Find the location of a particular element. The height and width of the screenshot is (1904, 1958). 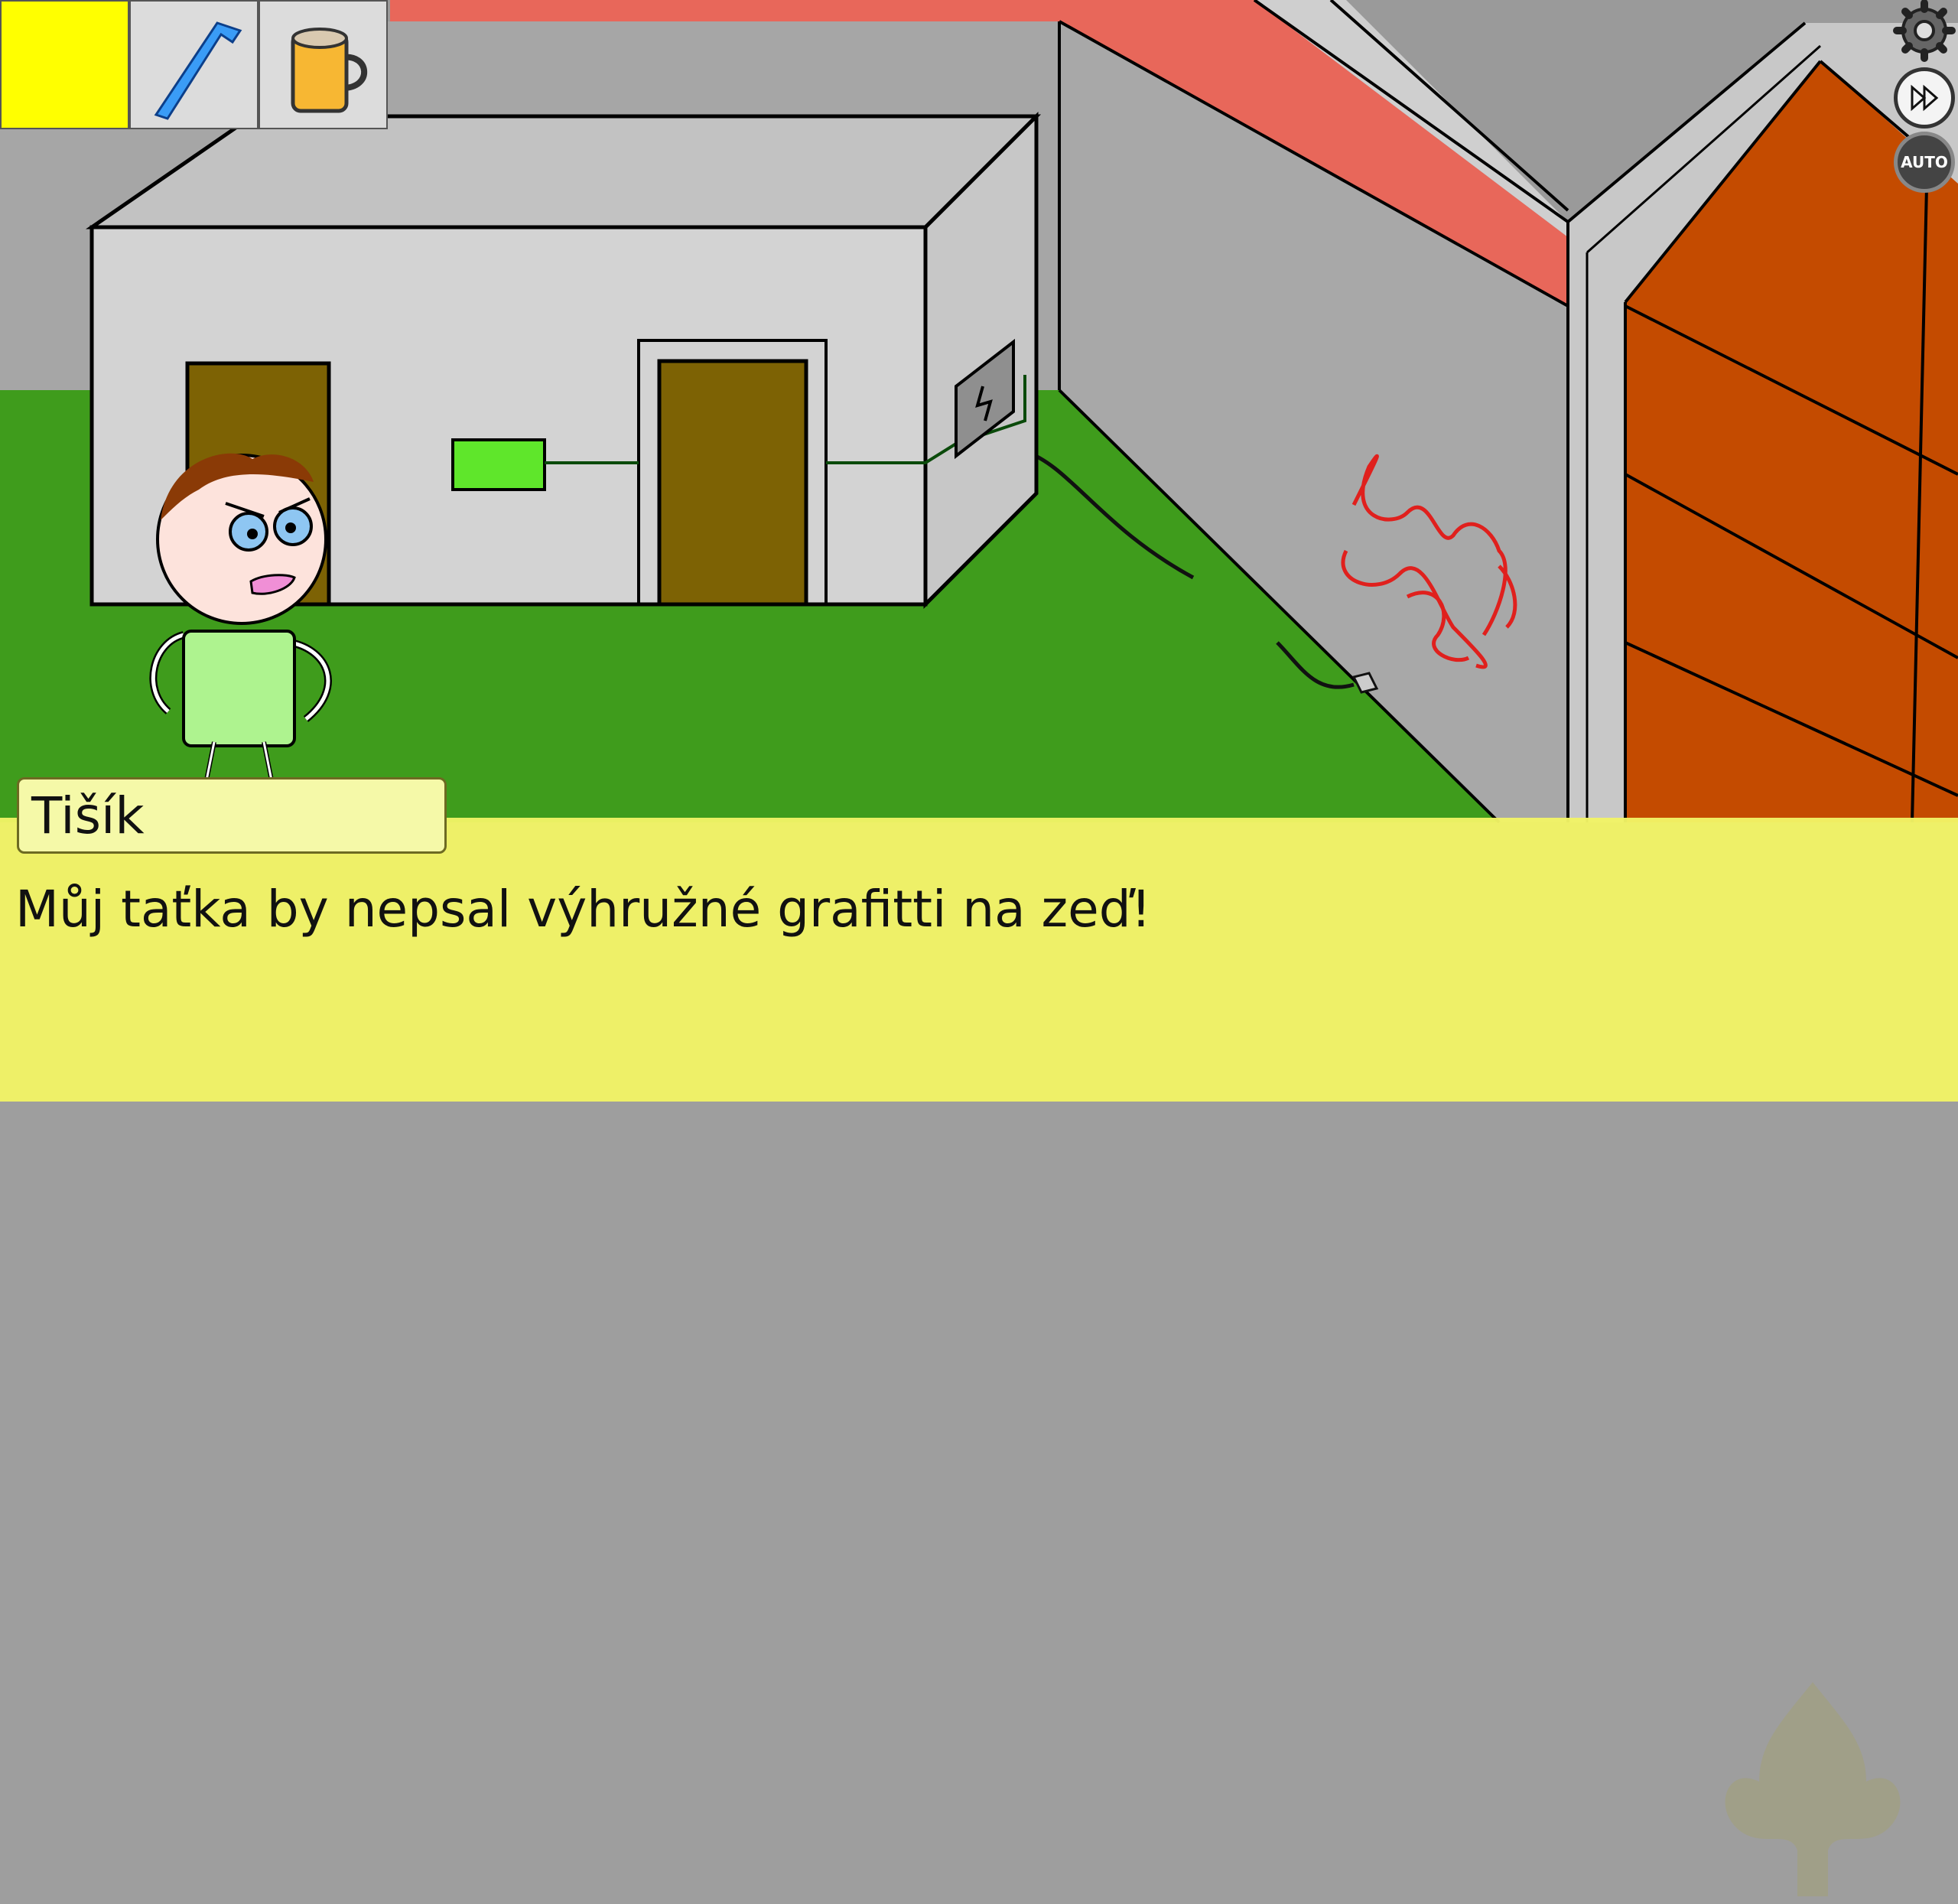

speaker-name: Tišík is located at coordinates (232, 815).